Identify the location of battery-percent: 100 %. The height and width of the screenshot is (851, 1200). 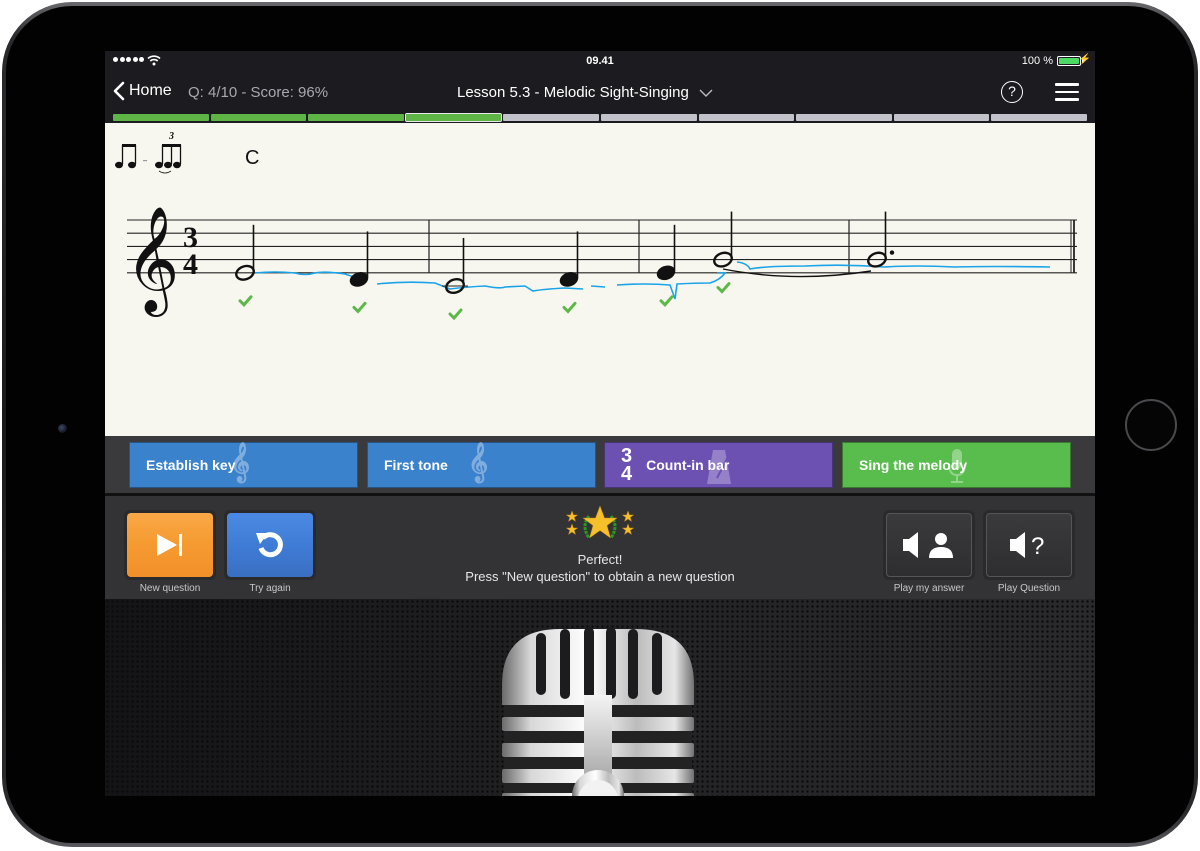
(1037, 61).